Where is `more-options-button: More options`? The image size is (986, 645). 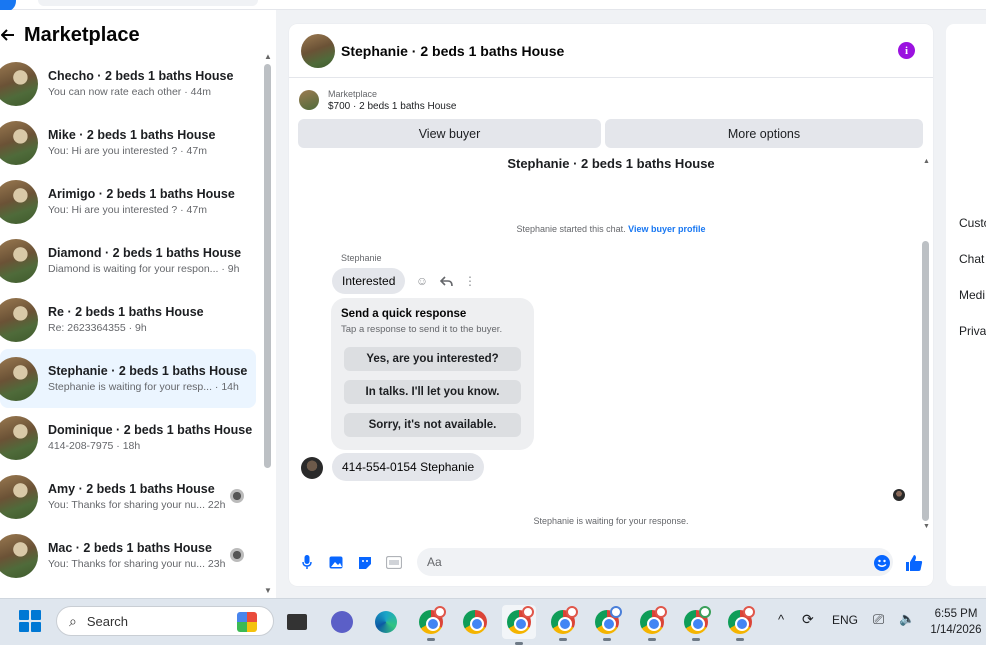 more-options-button: More options is located at coordinates (764, 133).